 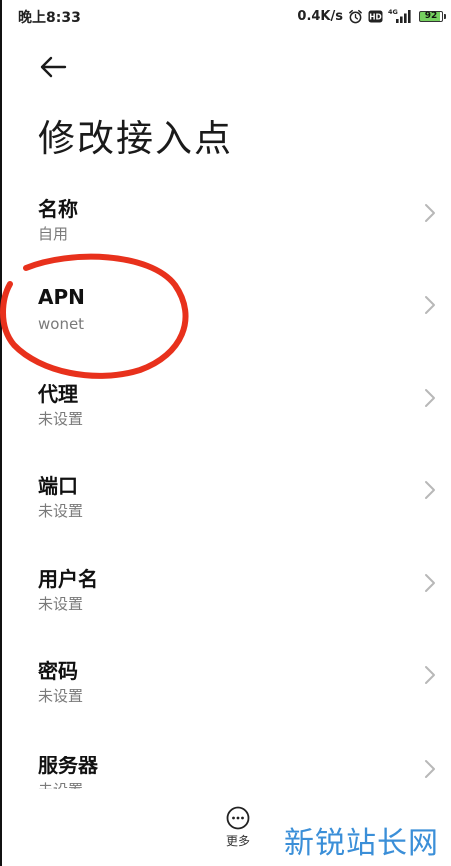 I want to click on item-label: 服务器, so click(x=68, y=766).